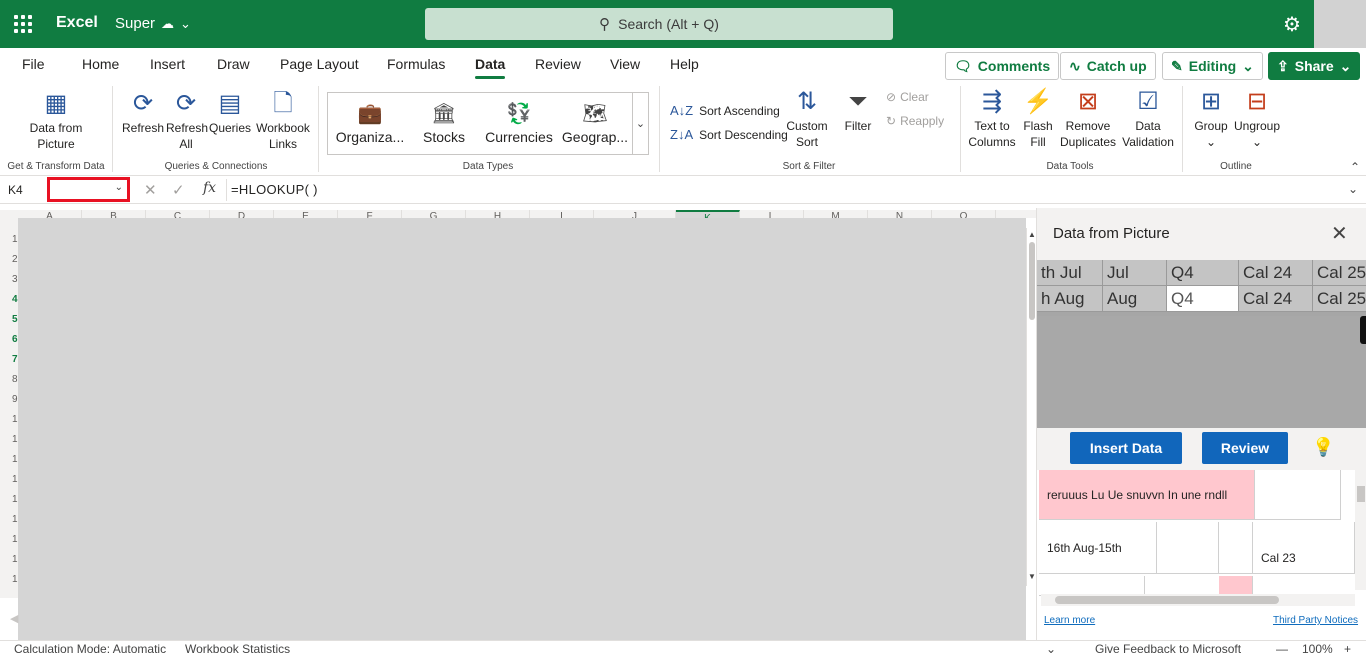  Describe the element at coordinates (490, 67) in the screenshot. I see `tab-data: Data` at that location.